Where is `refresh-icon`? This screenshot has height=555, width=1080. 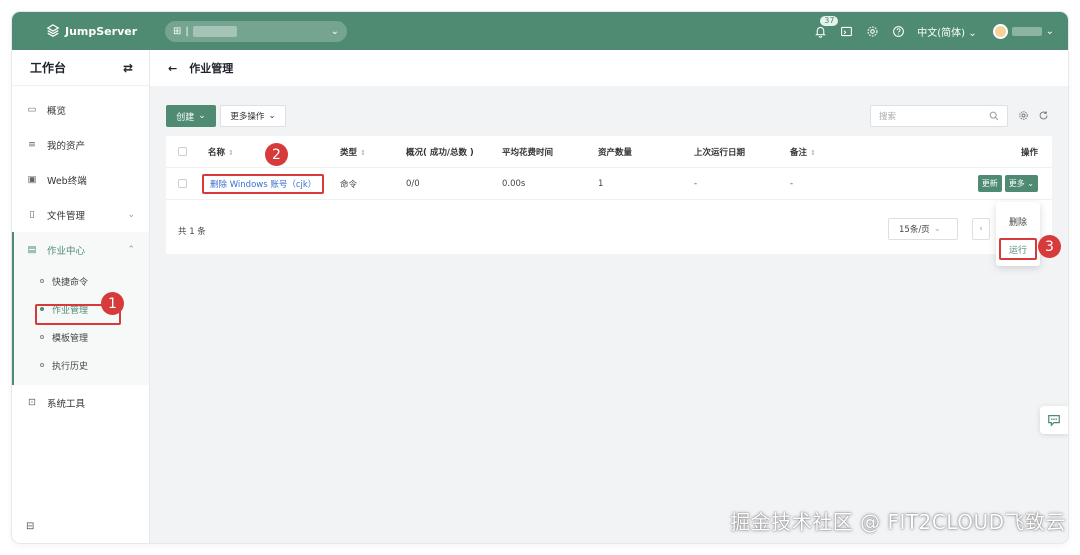
refresh-icon is located at coordinates (1043, 115).